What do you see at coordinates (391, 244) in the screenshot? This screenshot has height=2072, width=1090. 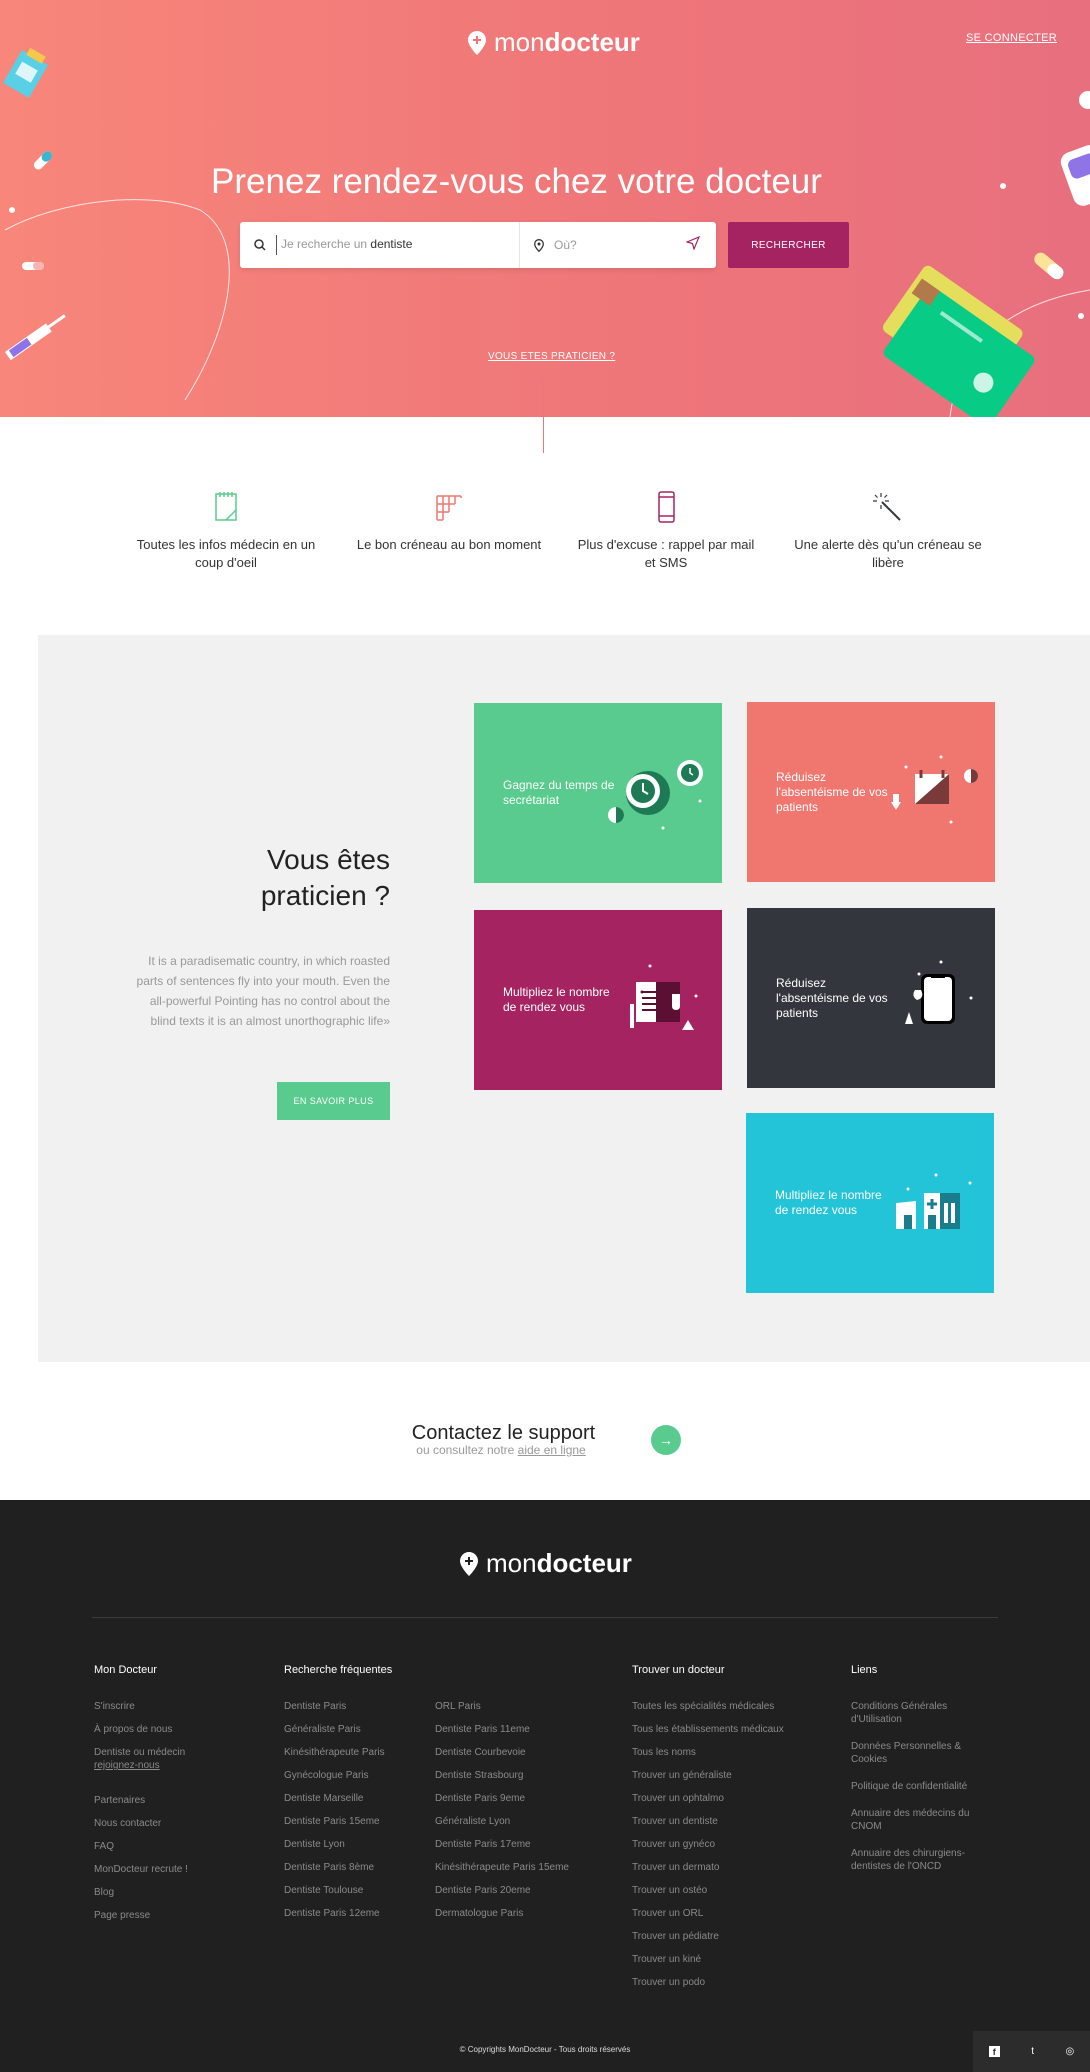 I see `search-what-value: dentiste` at bounding box center [391, 244].